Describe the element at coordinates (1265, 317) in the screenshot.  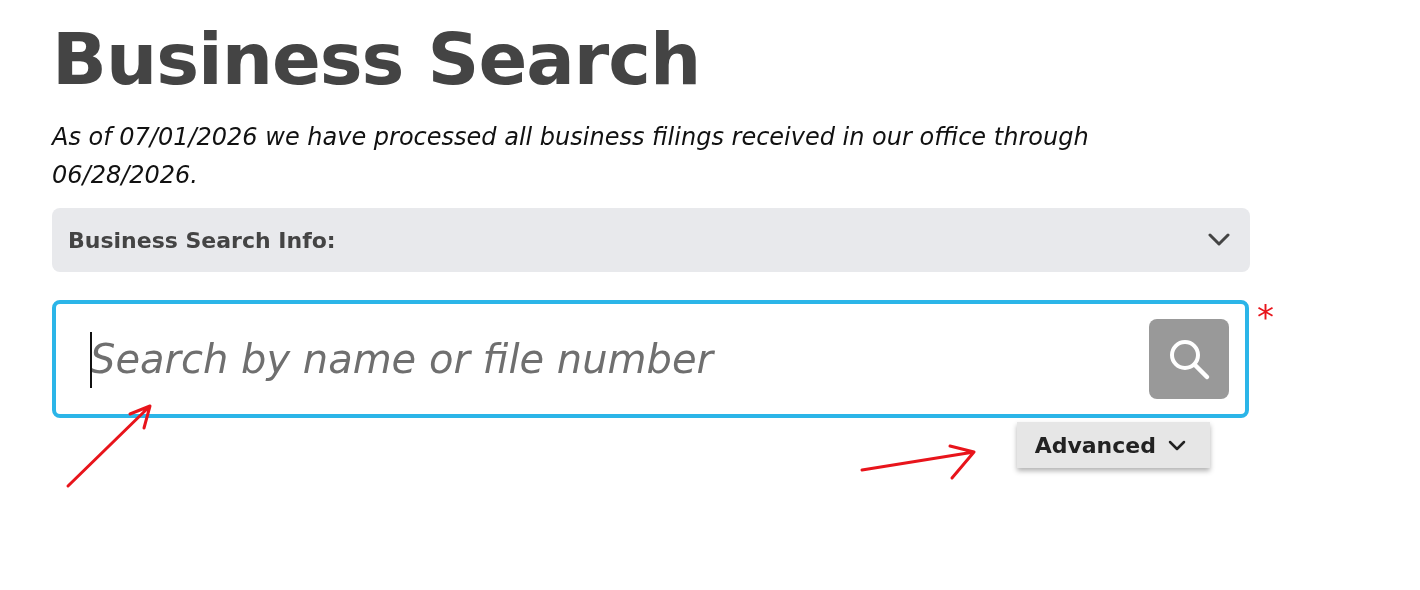
I see `required-mark: *` at that location.